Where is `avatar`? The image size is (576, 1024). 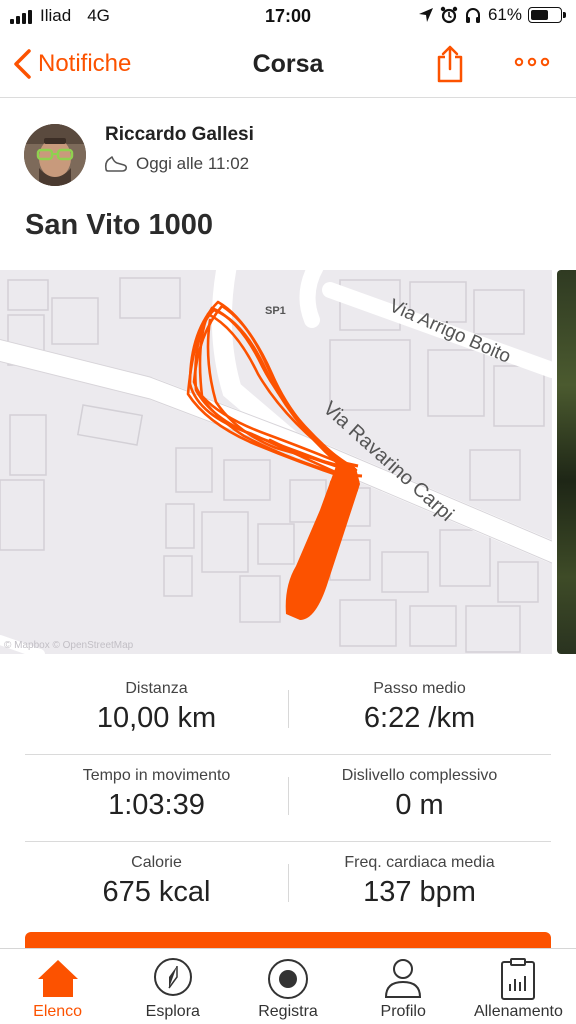 avatar is located at coordinates (55, 155).